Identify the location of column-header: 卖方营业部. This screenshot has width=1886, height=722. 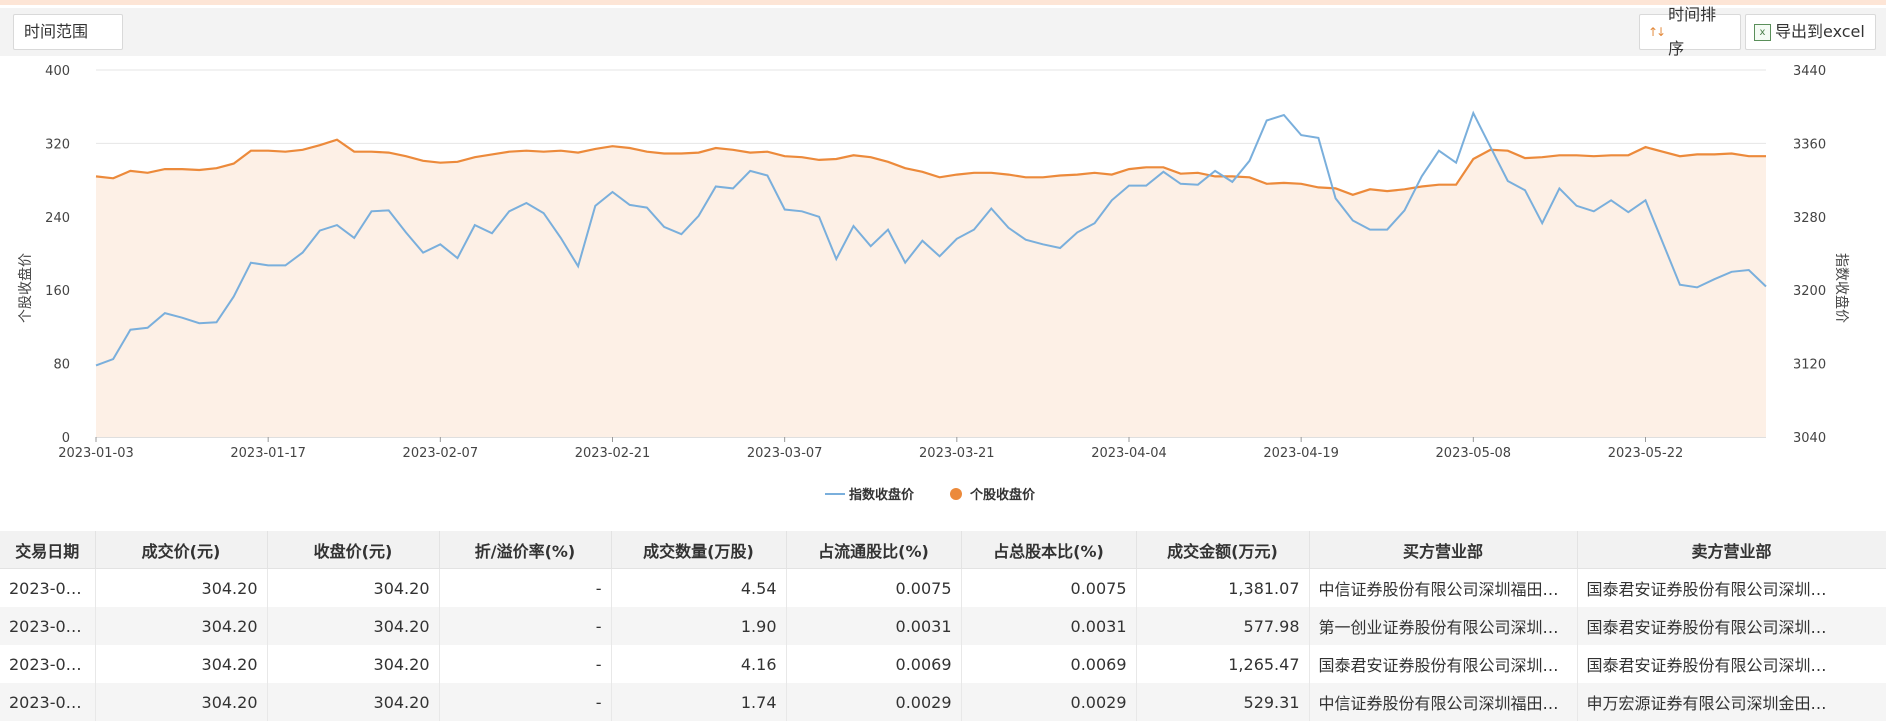
(1731, 550).